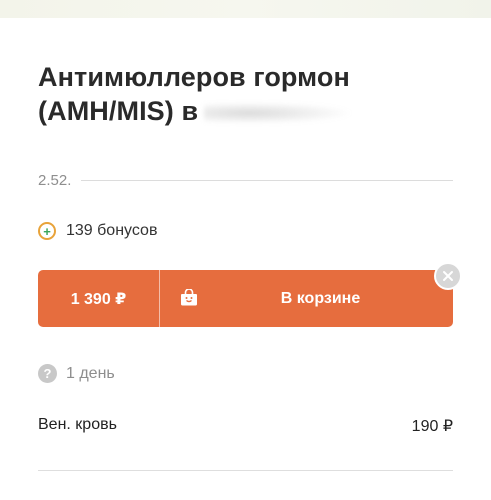 Image resolution: width=491 pixels, height=500 pixels. Describe the element at coordinates (77, 424) in the screenshot. I see `biomaterial-name: Вен. кровь` at that location.